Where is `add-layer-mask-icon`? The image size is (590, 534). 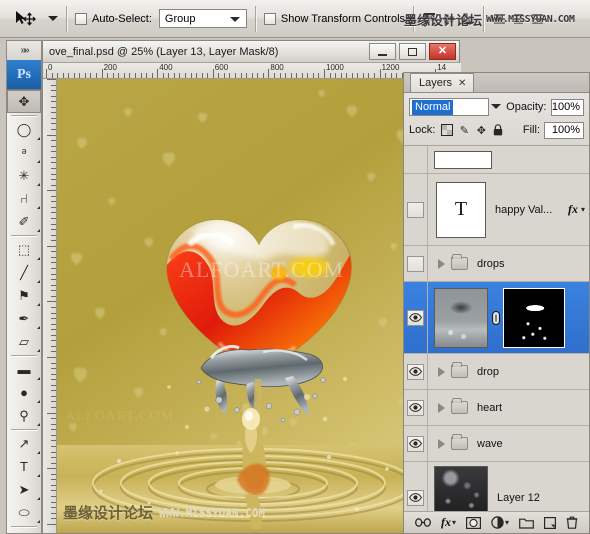
add-layer-mask-icon is located at coordinates (473, 522).